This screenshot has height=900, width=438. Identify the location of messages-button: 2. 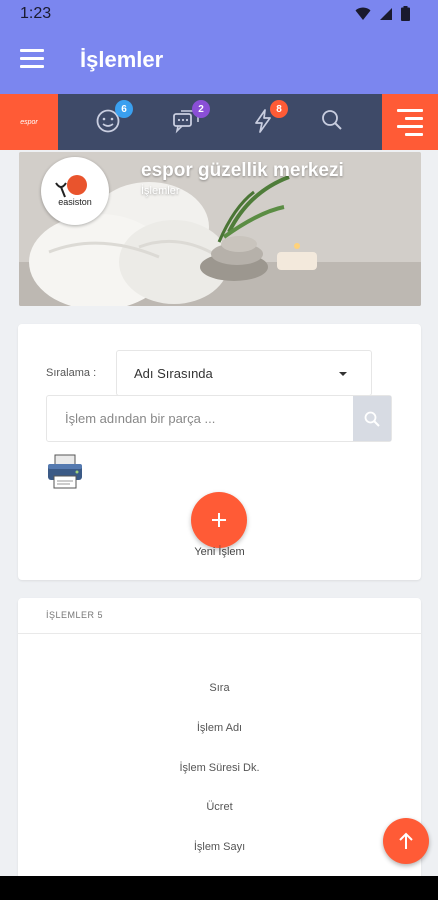
(191, 119).